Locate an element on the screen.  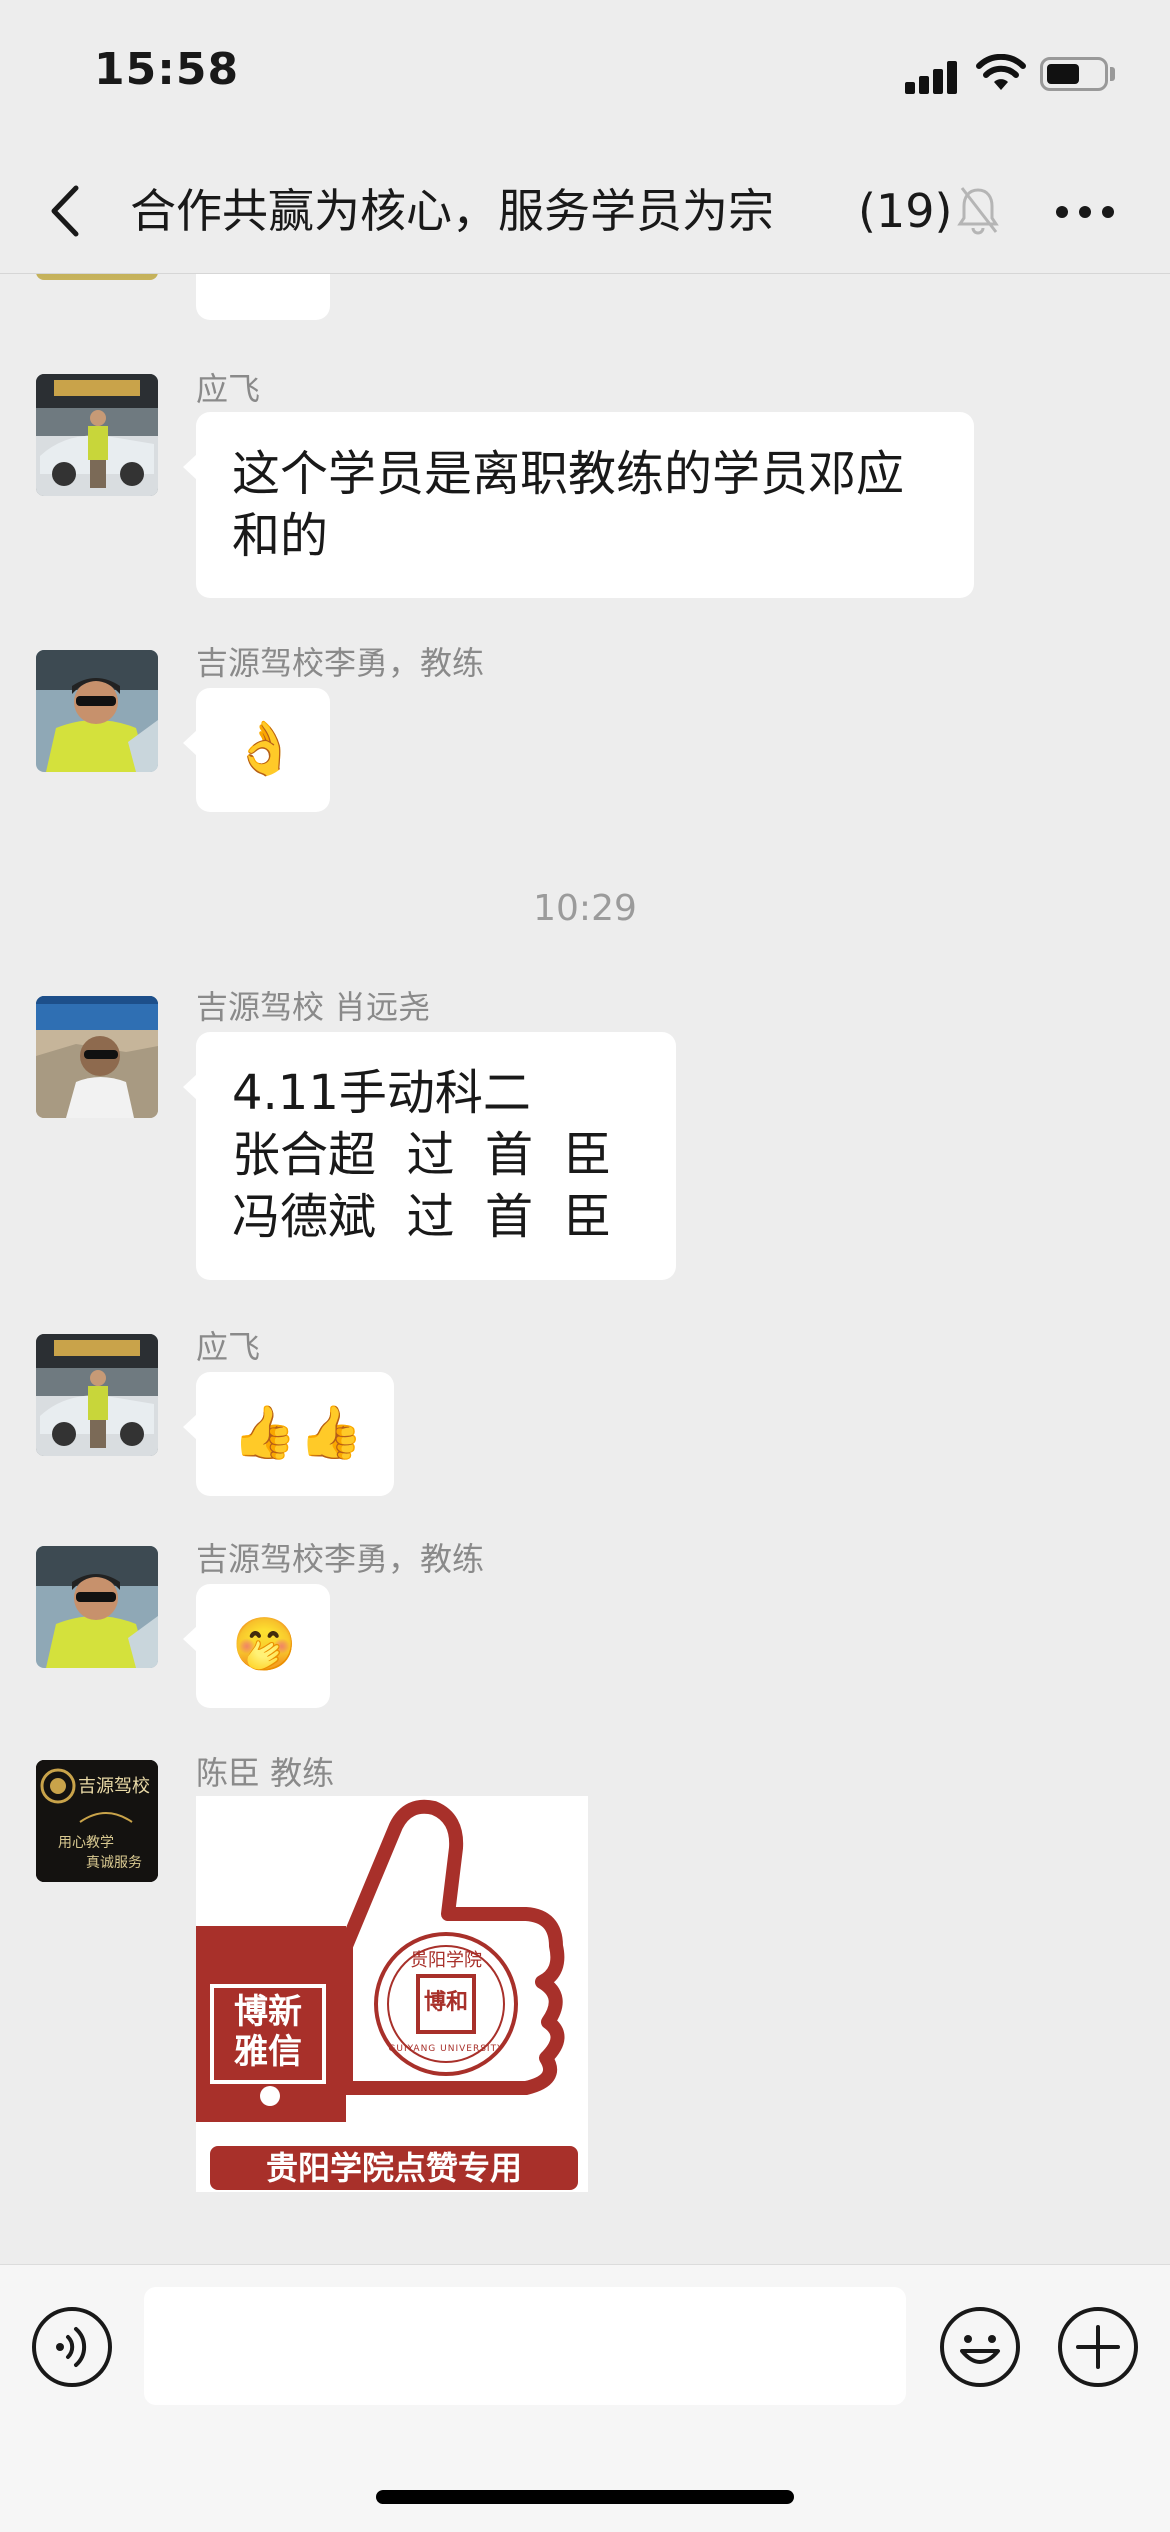
avatar-logo-name: 吉源驾校 is located at coordinates (114, 1786).